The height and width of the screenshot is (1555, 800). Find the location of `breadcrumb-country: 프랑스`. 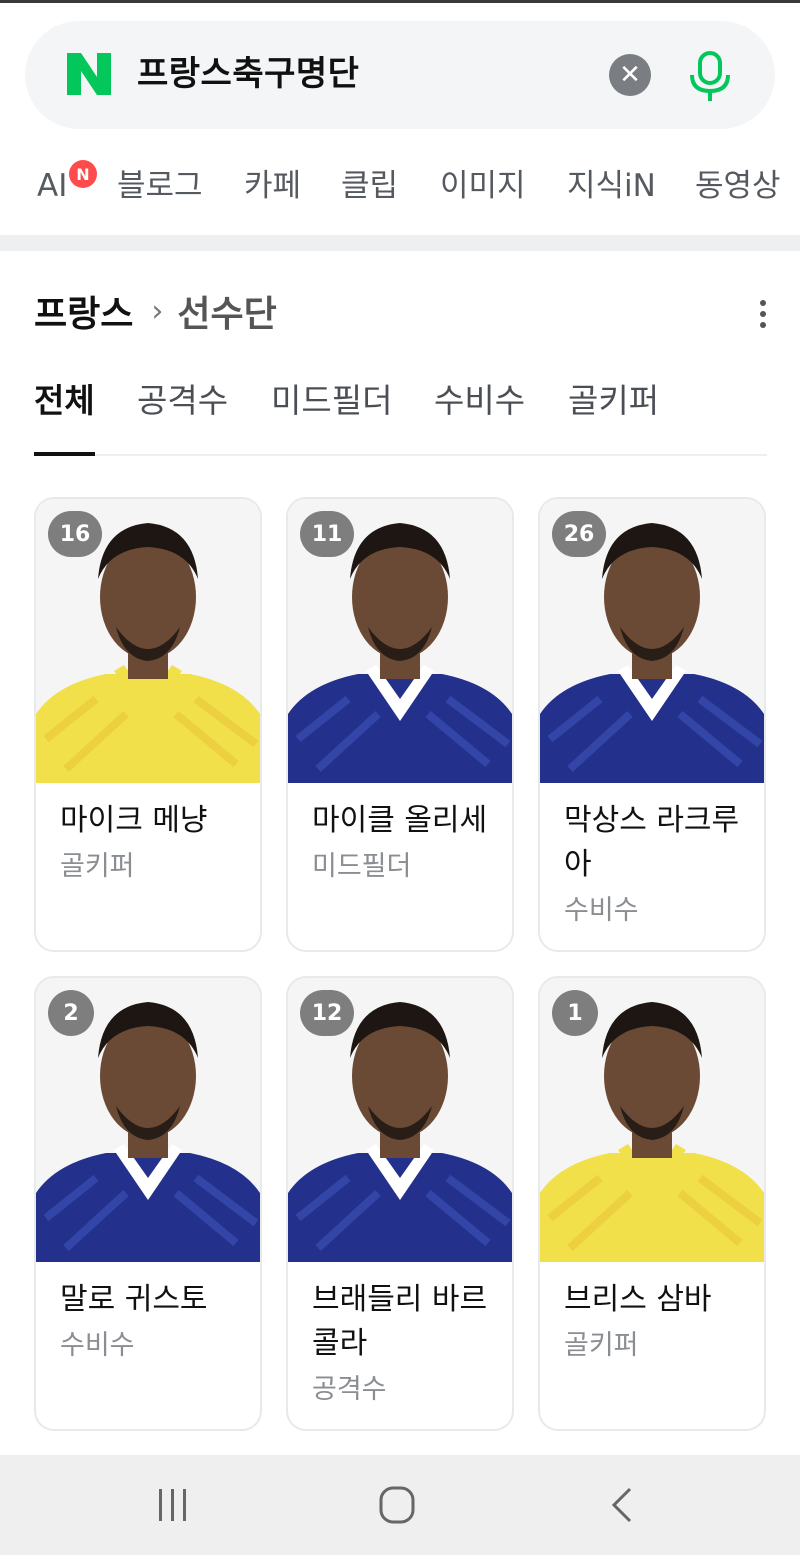

breadcrumb-country: 프랑스 is located at coordinates (83, 311).